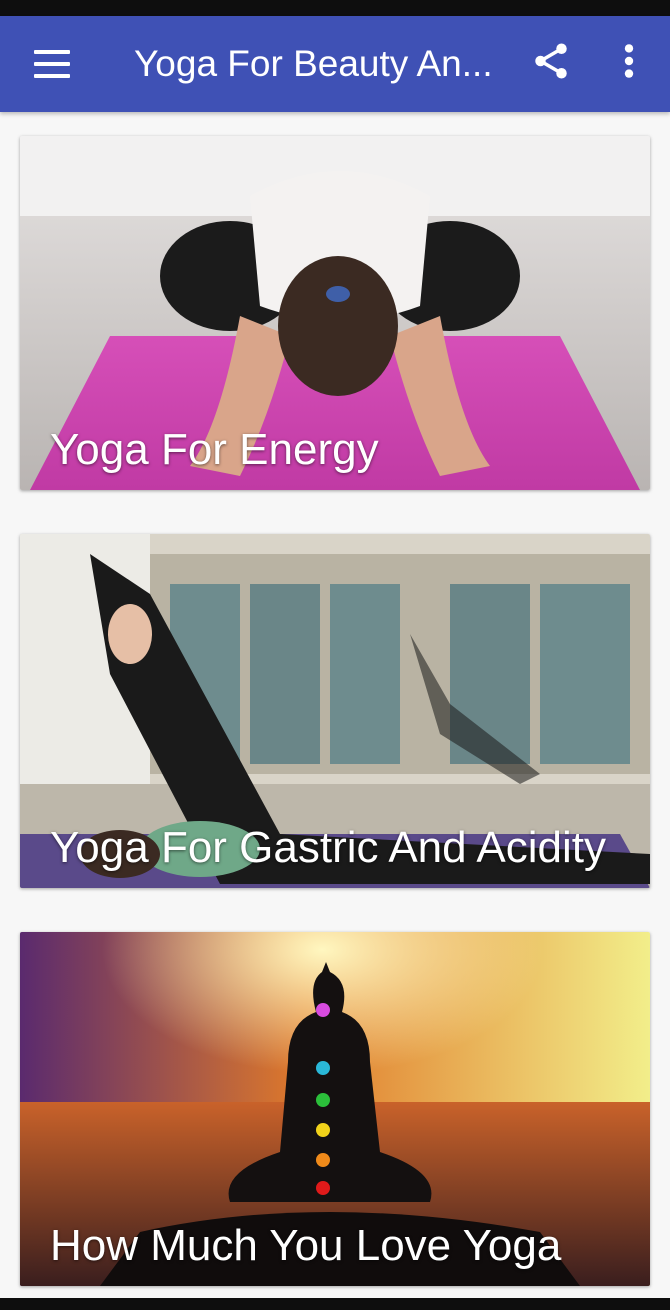  I want to click on hamburger-menu-icon, so click(52, 64).